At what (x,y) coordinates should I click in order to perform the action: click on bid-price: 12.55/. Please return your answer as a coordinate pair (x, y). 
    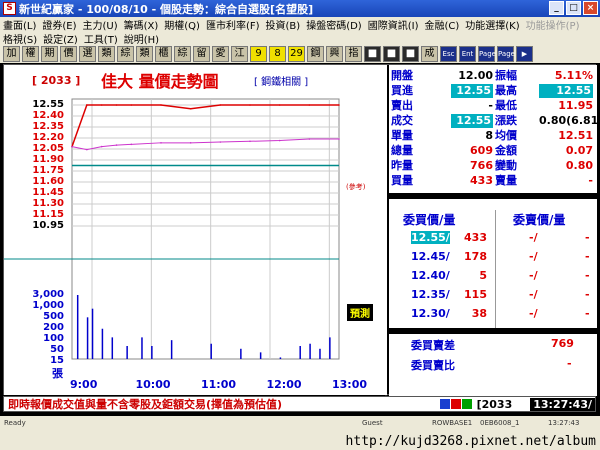
    Looking at the image, I should click on (430, 237).